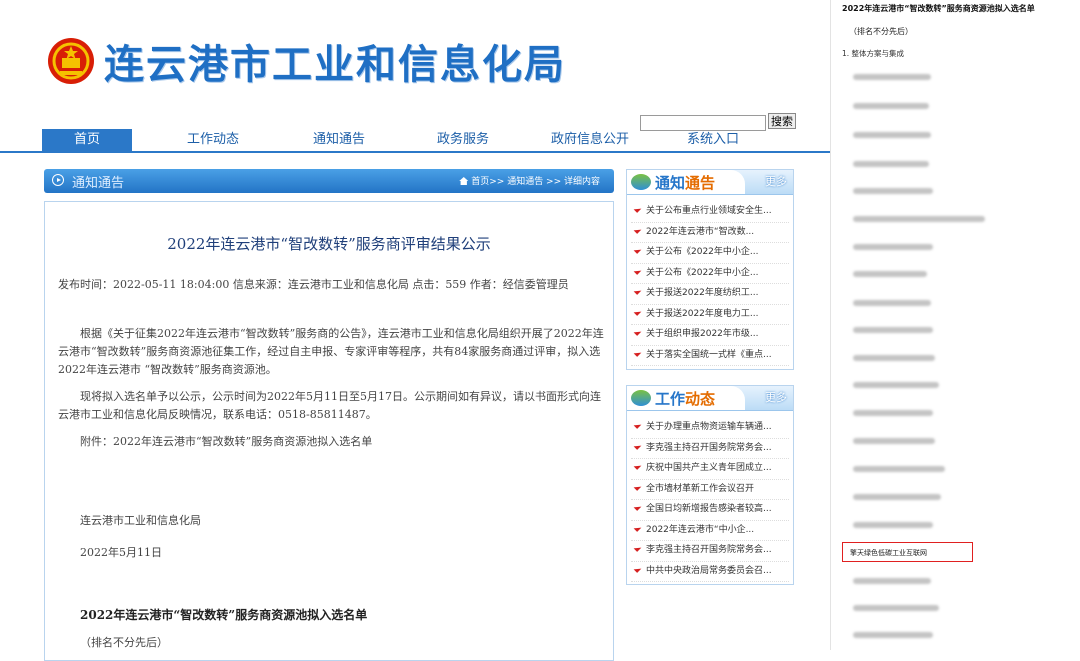  What do you see at coordinates (641, 398) in the screenshot?
I see `hands-icon` at bounding box center [641, 398].